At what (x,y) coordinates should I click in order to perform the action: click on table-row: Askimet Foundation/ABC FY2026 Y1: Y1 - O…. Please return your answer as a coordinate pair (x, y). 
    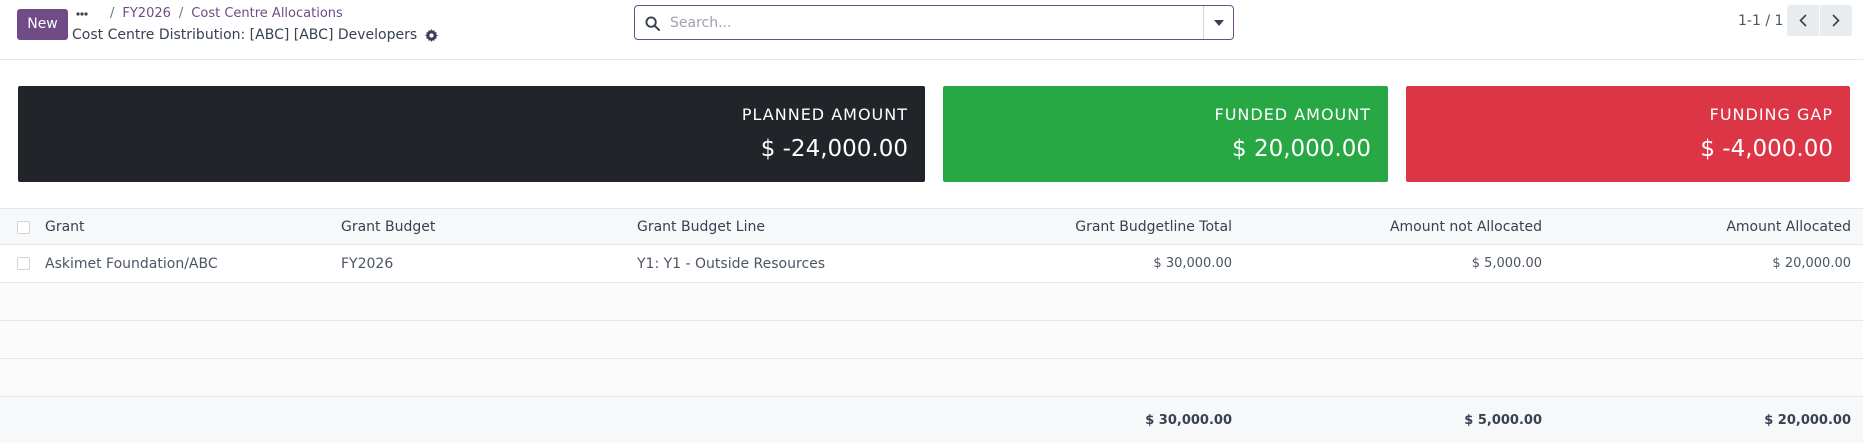
    Looking at the image, I should click on (931, 264).